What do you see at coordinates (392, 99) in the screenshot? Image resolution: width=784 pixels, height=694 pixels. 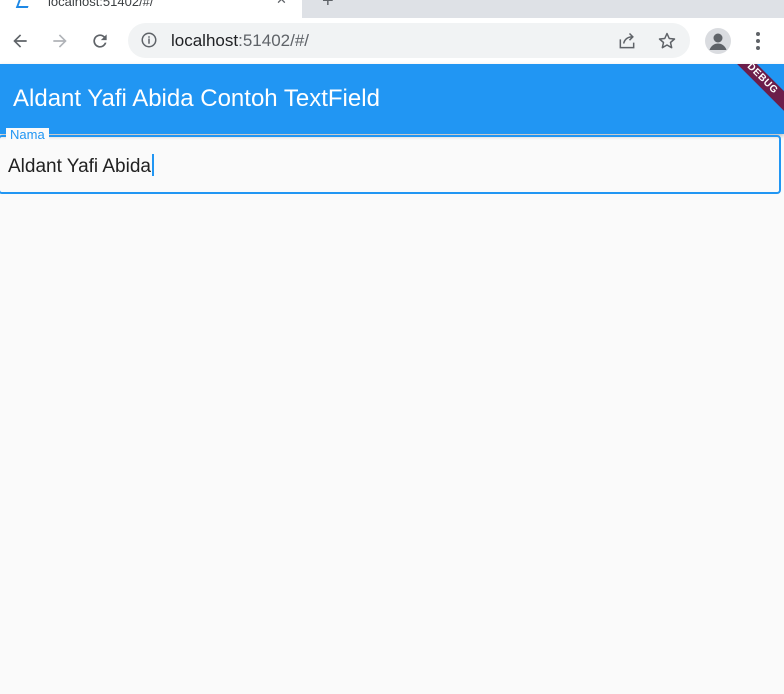 I see `app-bar: Aldant Yafi Abida Contoh TextField DEBUG` at bounding box center [392, 99].